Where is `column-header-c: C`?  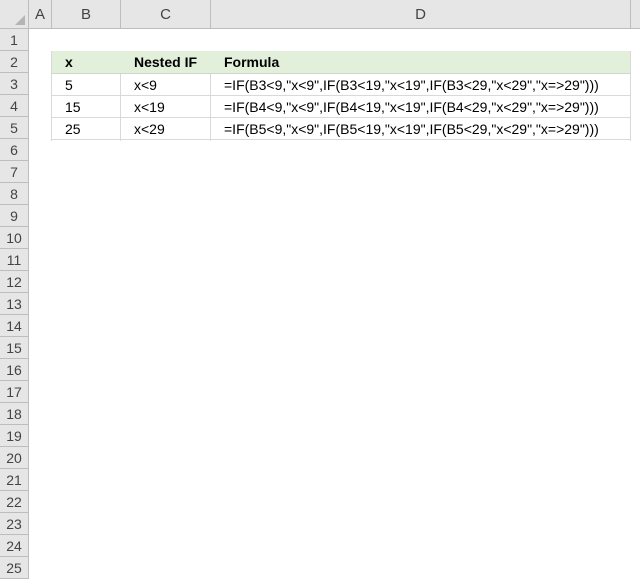 column-header-c: C is located at coordinates (166, 14).